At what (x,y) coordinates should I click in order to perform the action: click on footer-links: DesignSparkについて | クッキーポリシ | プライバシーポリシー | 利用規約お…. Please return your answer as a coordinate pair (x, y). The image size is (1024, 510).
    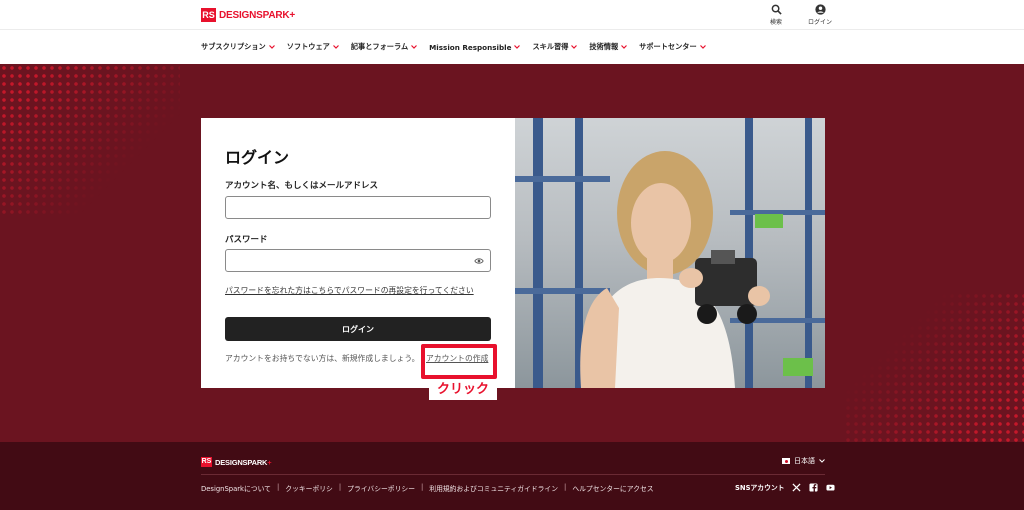
    Looking at the image, I should click on (427, 488).